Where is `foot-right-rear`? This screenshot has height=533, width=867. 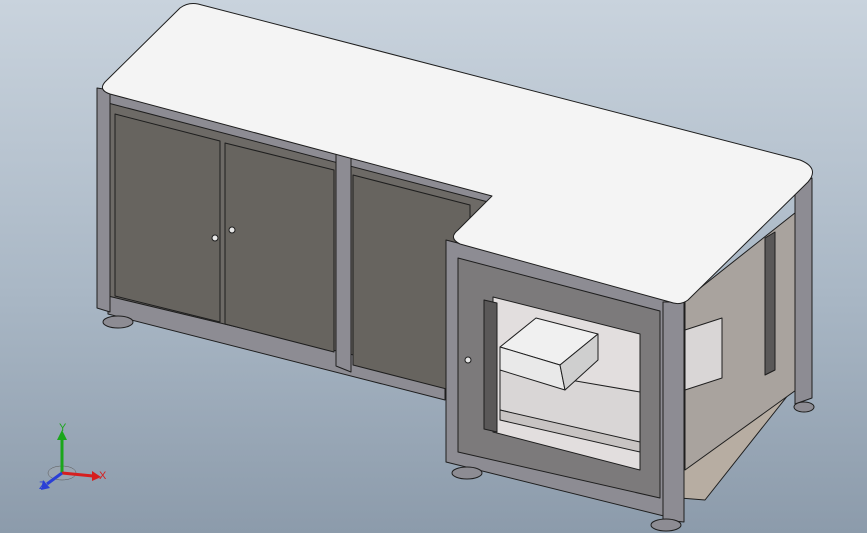 foot-right-rear is located at coordinates (804, 407).